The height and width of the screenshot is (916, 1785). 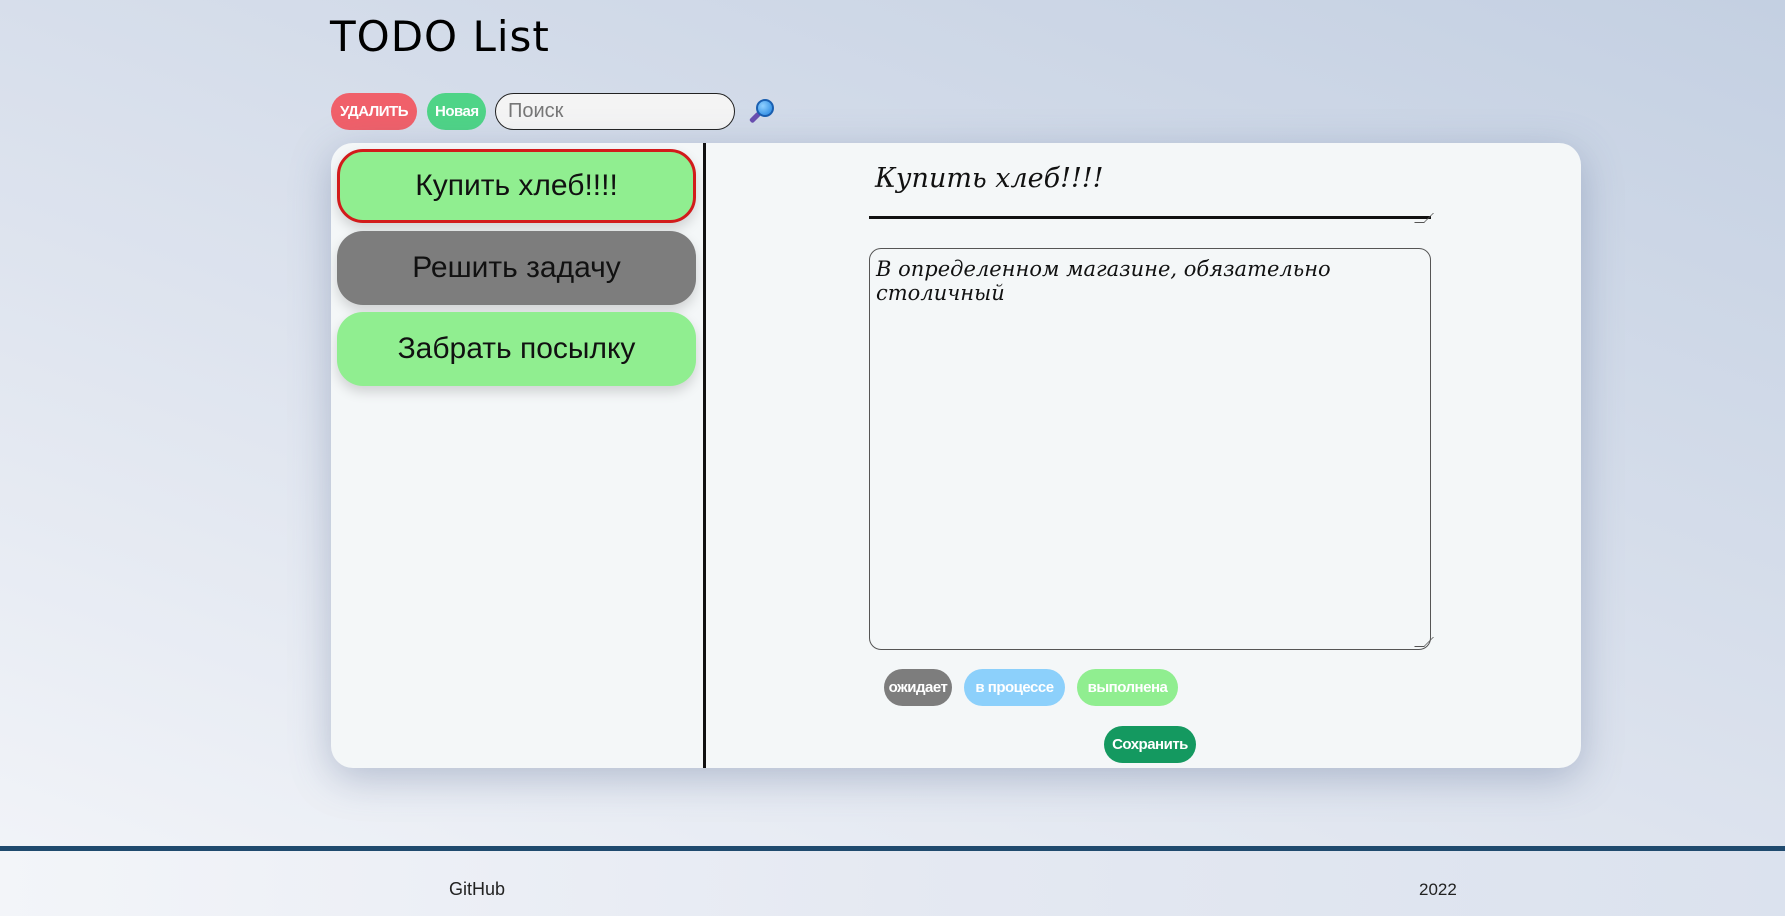 What do you see at coordinates (918, 687) in the screenshot?
I see `status-waiting-button: ожидает` at bounding box center [918, 687].